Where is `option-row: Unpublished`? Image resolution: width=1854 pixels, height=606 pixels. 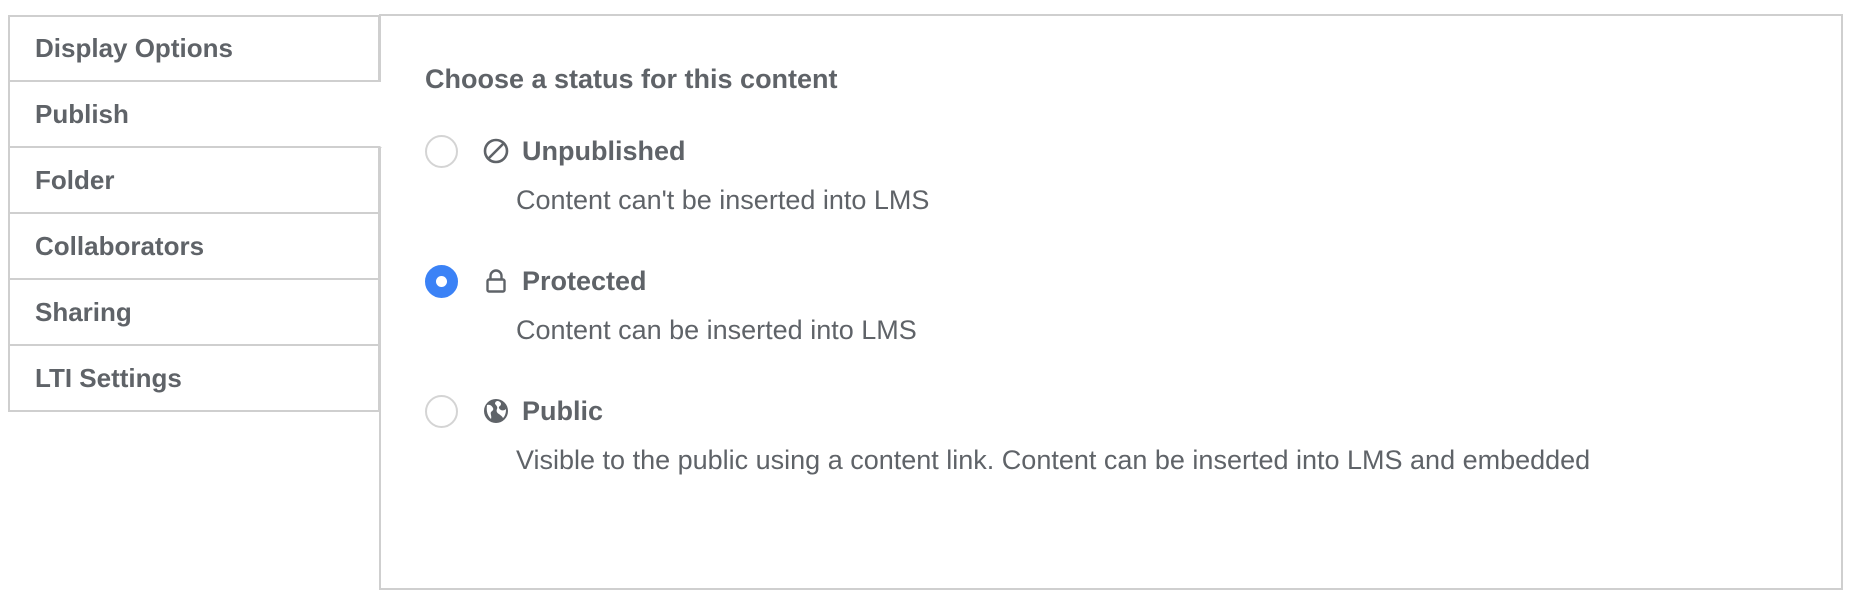
option-row: Unpublished is located at coordinates (1115, 151).